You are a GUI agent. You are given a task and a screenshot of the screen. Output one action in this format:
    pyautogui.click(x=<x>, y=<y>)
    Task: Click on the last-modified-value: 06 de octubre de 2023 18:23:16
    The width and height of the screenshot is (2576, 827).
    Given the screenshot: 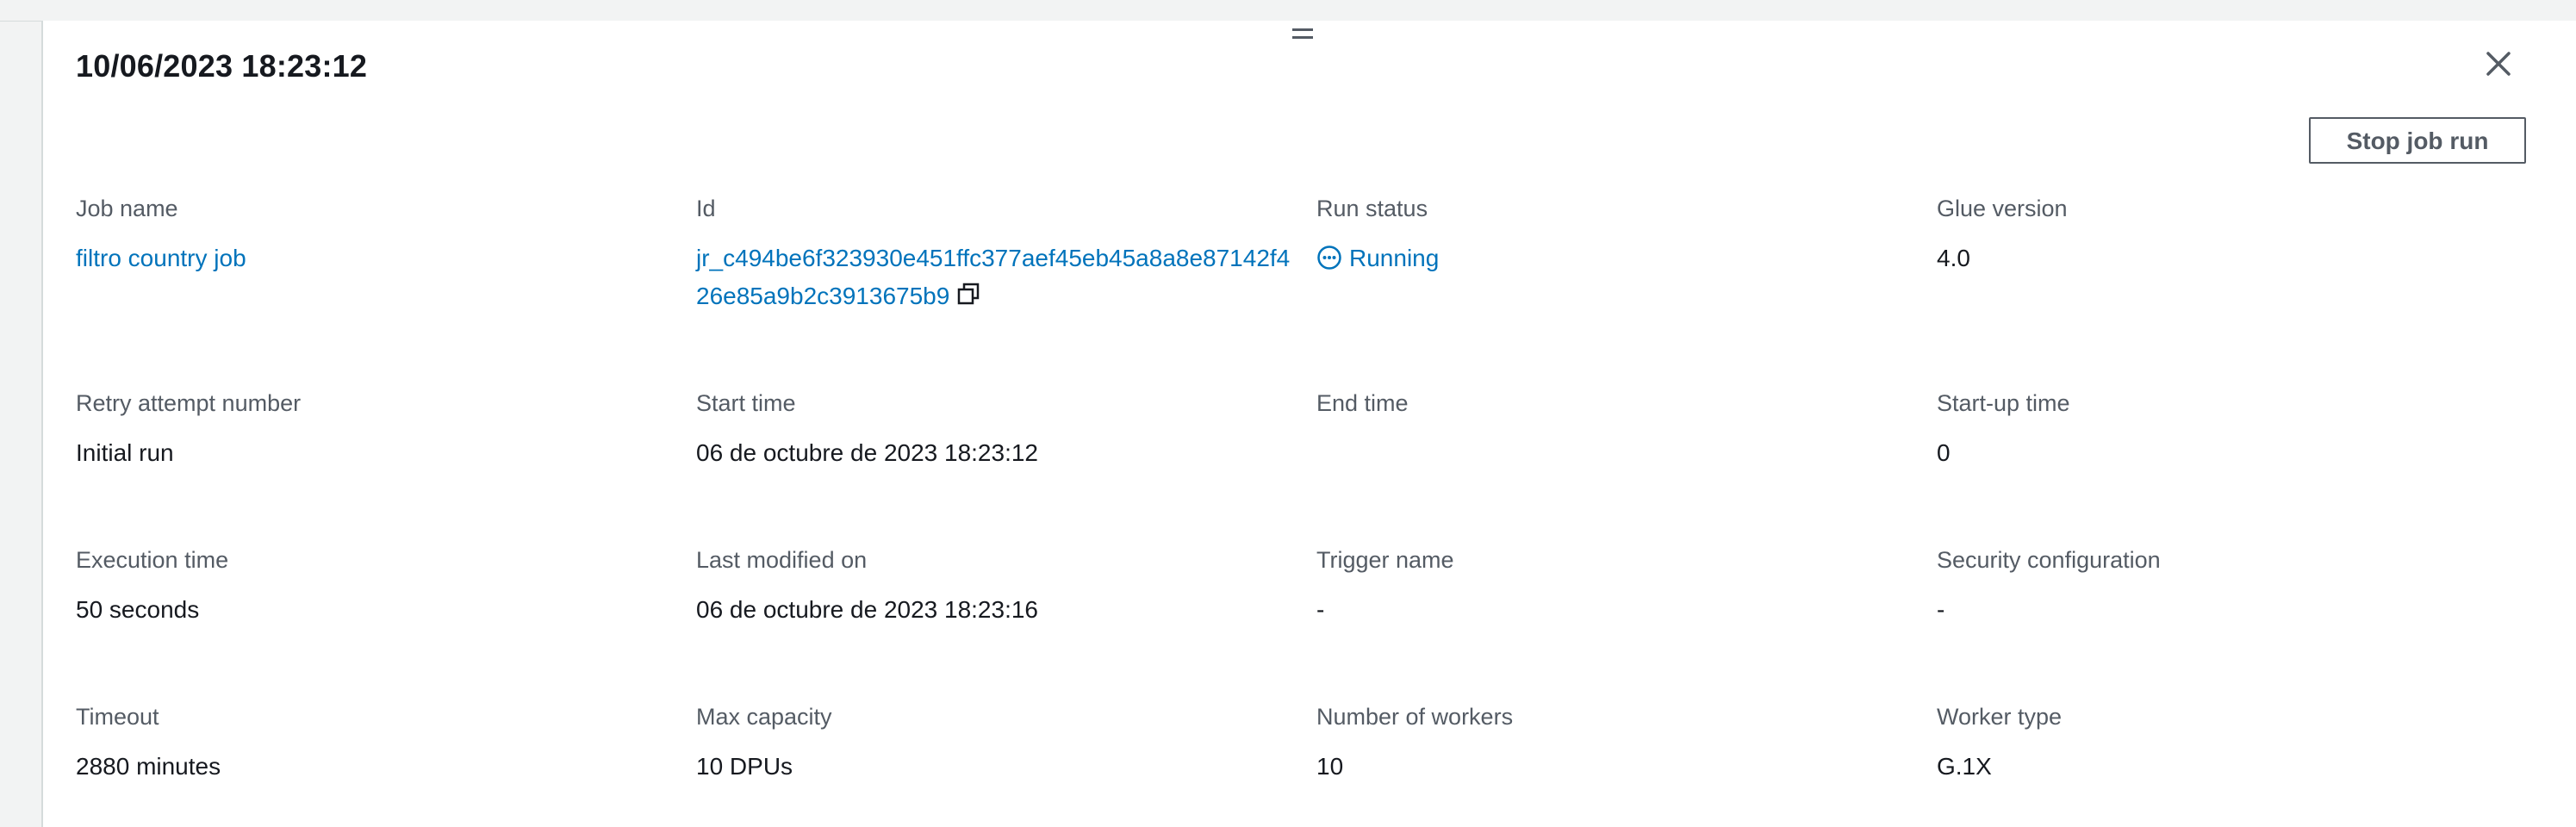 What is the action you would take?
    pyautogui.click(x=868, y=609)
    